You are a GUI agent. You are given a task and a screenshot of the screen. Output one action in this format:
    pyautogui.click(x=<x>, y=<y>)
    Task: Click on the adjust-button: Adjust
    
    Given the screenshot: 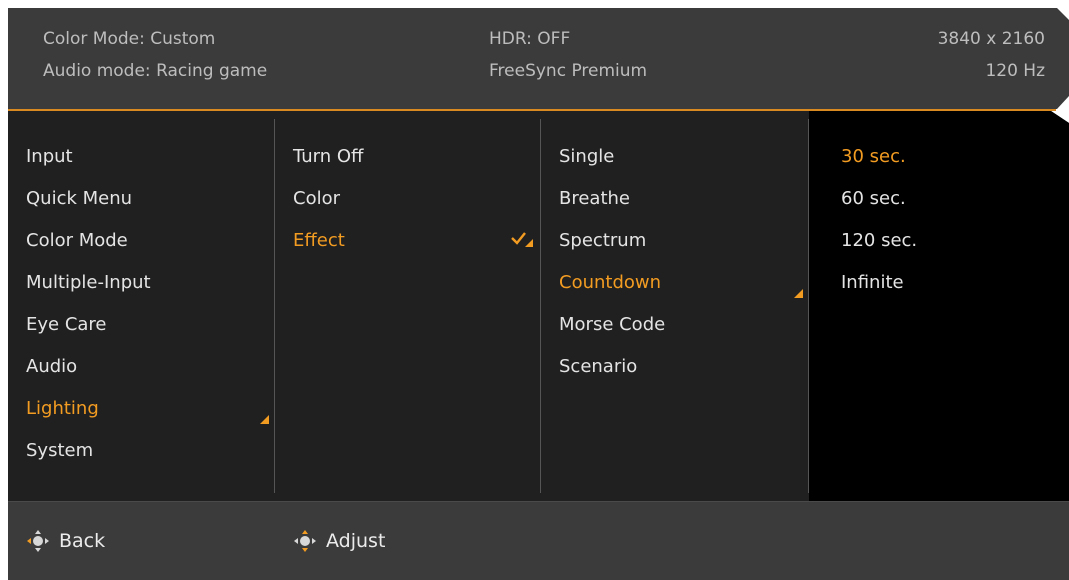 What is the action you would take?
    pyautogui.click(x=339, y=541)
    